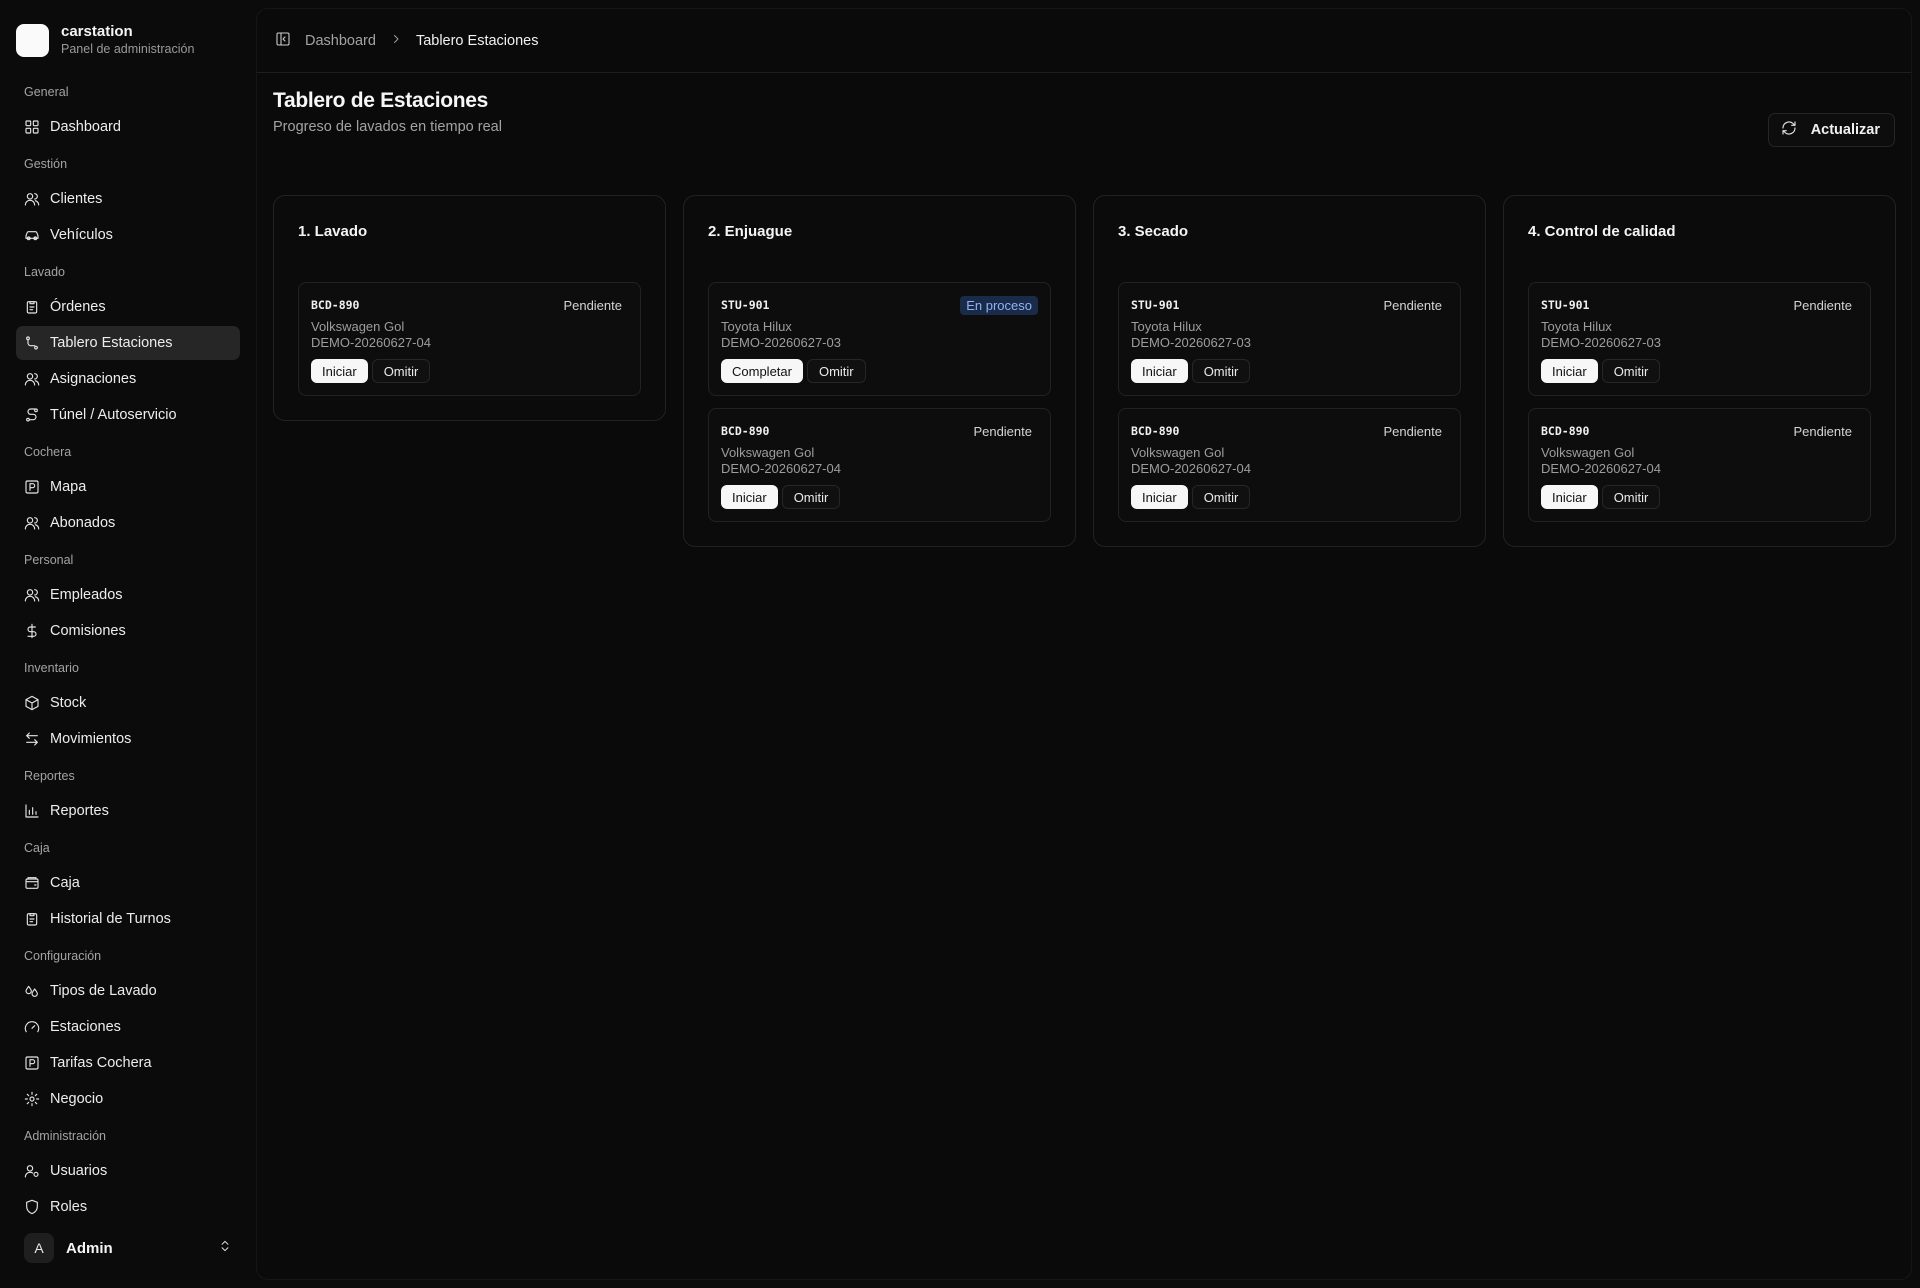 The width and height of the screenshot is (1920, 1288). Describe the element at coordinates (128, 991) in the screenshot. I see `sidebar-item-tipos-de-lavado: Tipos de Lavado` at that location.